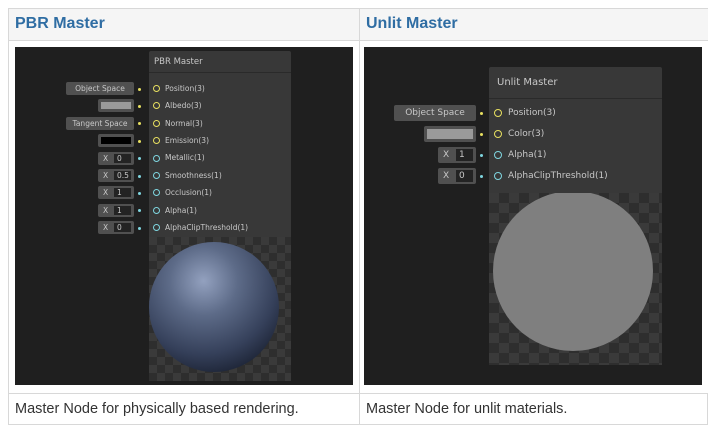 This screenshot has height=433, width=722. What do you see at coordinates (481, 155) in the screenshot?
I see `unlit-port-2-connector` at bounding box center [481, 155].